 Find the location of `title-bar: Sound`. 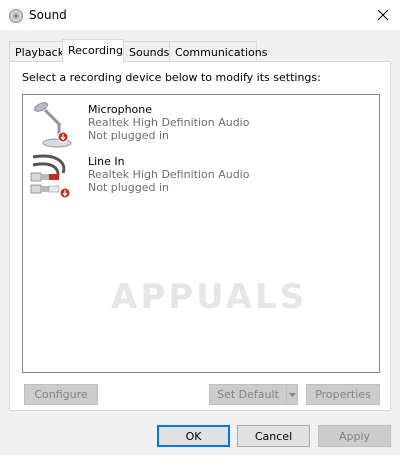

title-bar: Sound is located at coordinates (200, 15).